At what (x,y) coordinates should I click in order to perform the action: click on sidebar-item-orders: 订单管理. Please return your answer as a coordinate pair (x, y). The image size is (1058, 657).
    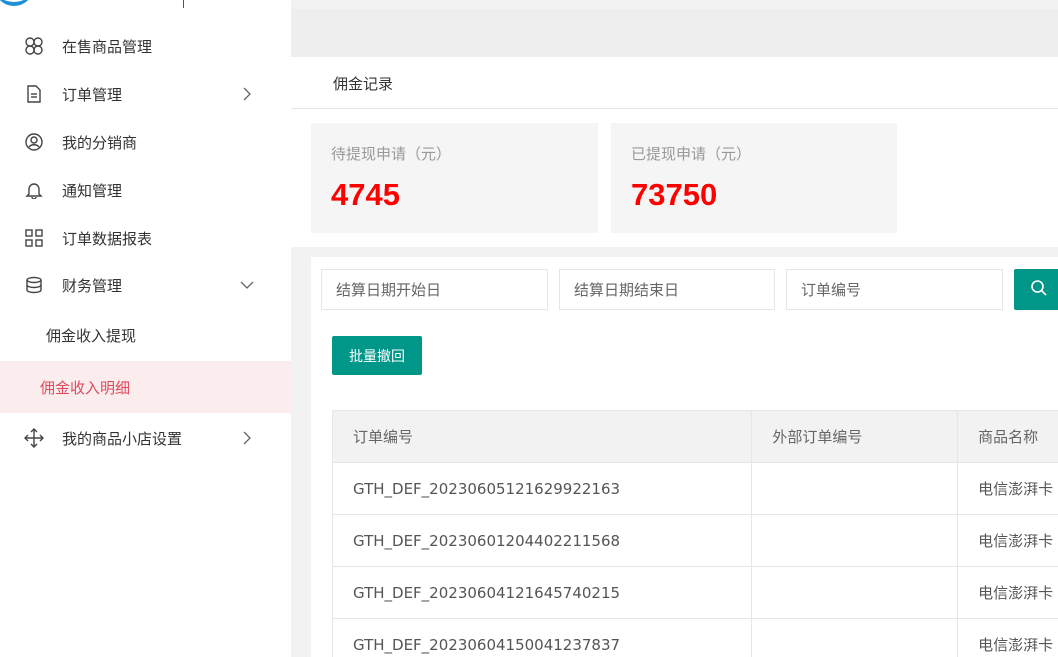
    Looking at the image, I should click on (145, 94).